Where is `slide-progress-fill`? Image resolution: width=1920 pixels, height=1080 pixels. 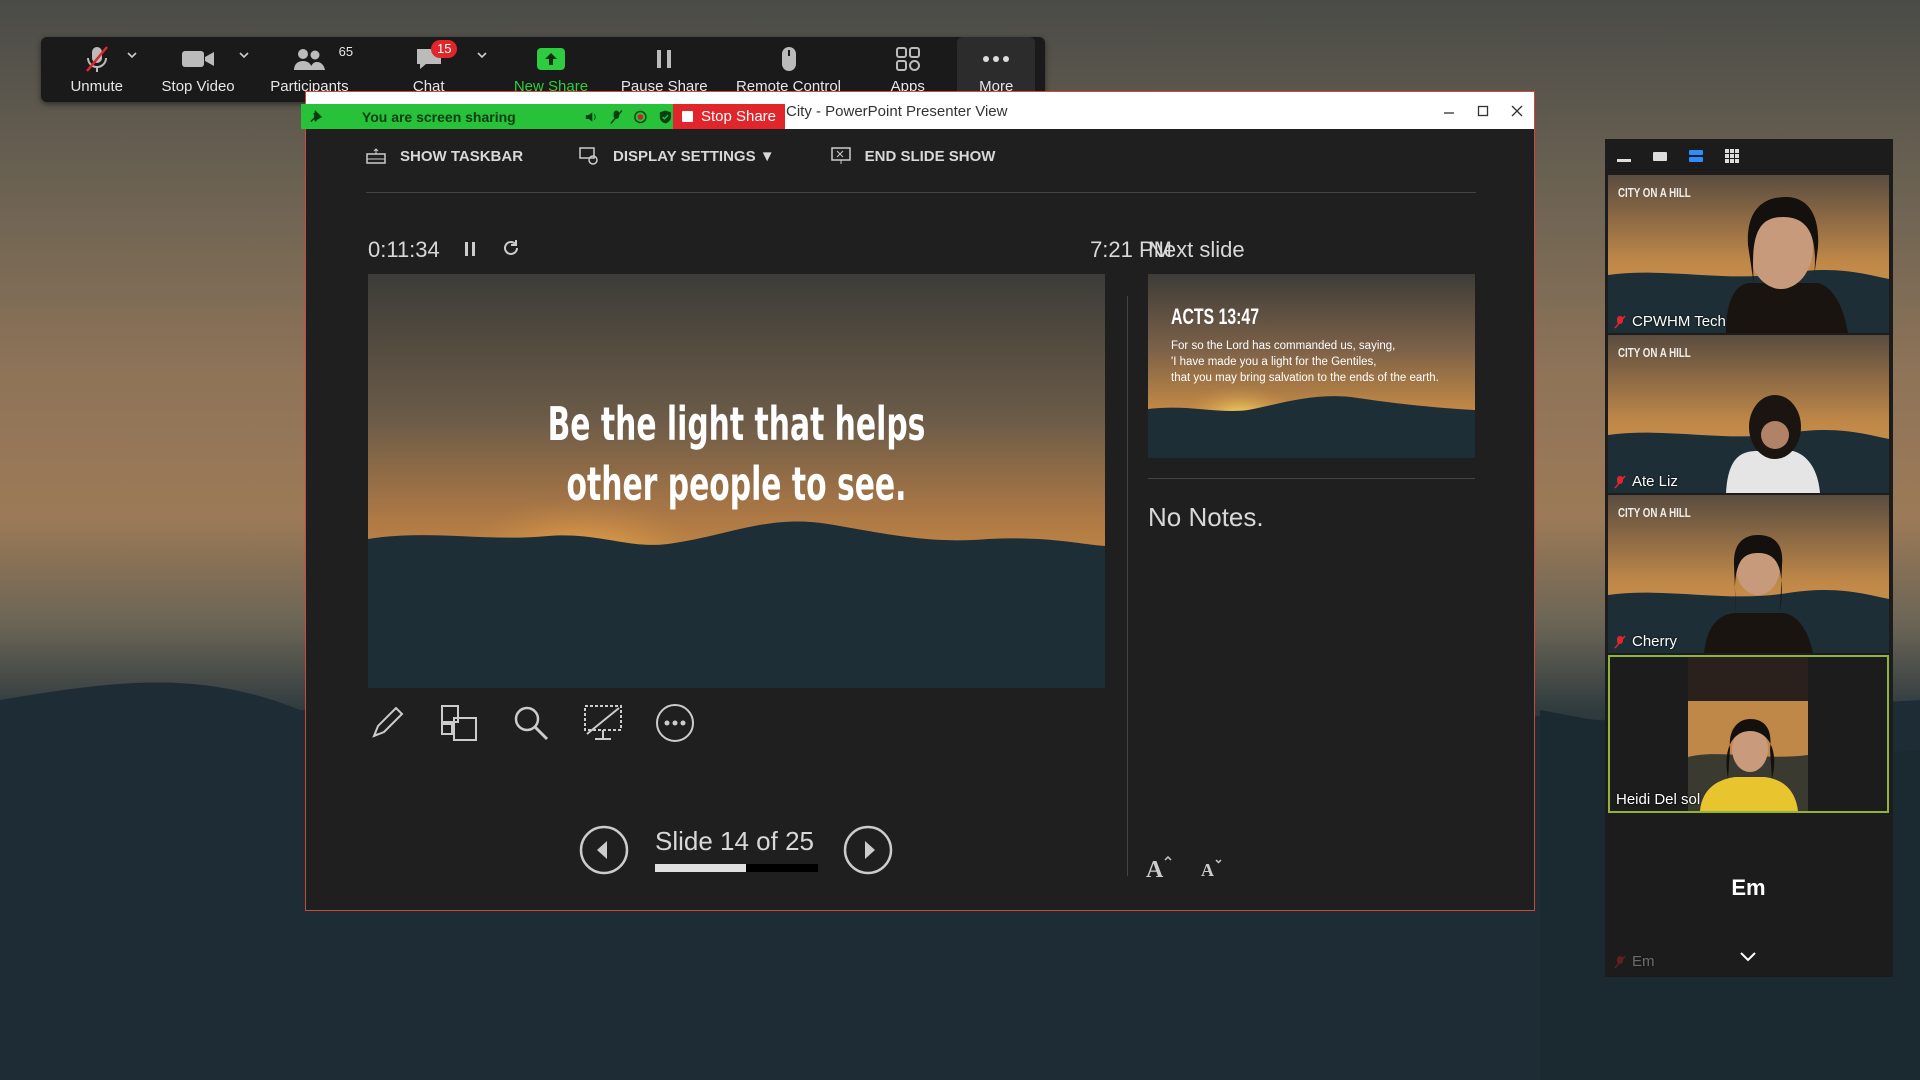 slide-progress-fill is located at coordinates (701, 868).